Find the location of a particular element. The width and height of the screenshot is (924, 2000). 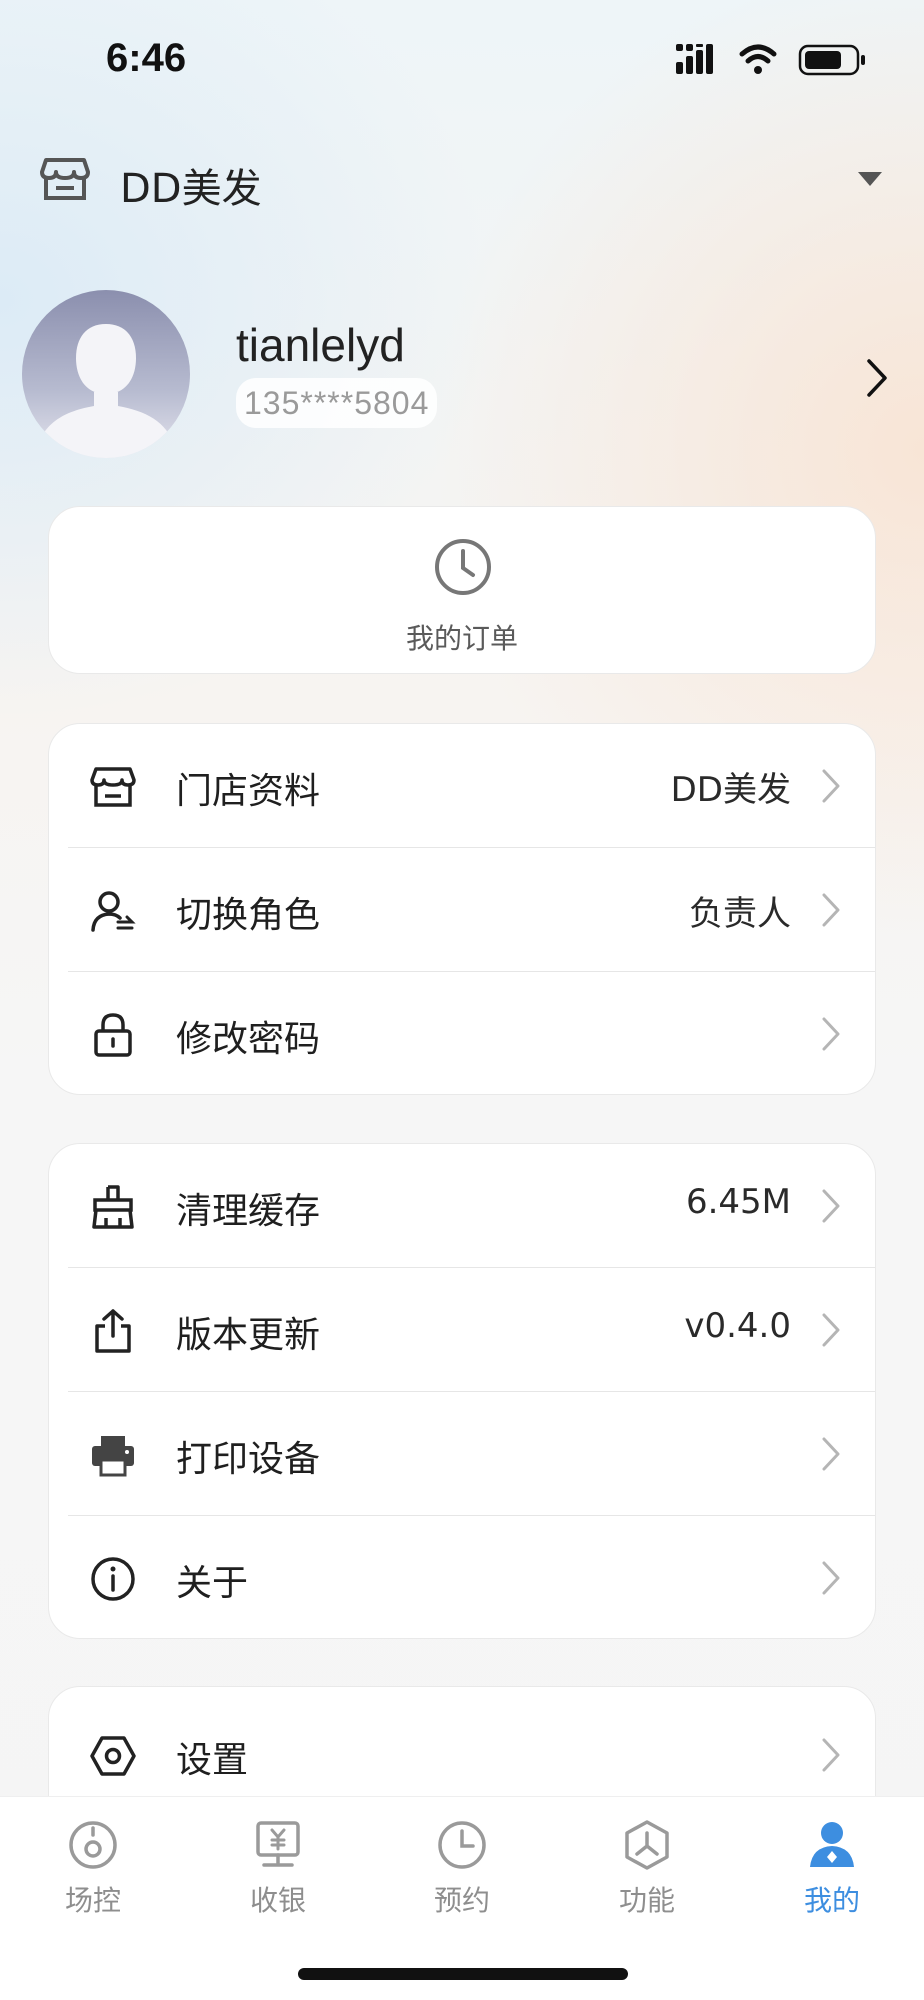

row-label: 关于 is located at coordinates (212, 1583).